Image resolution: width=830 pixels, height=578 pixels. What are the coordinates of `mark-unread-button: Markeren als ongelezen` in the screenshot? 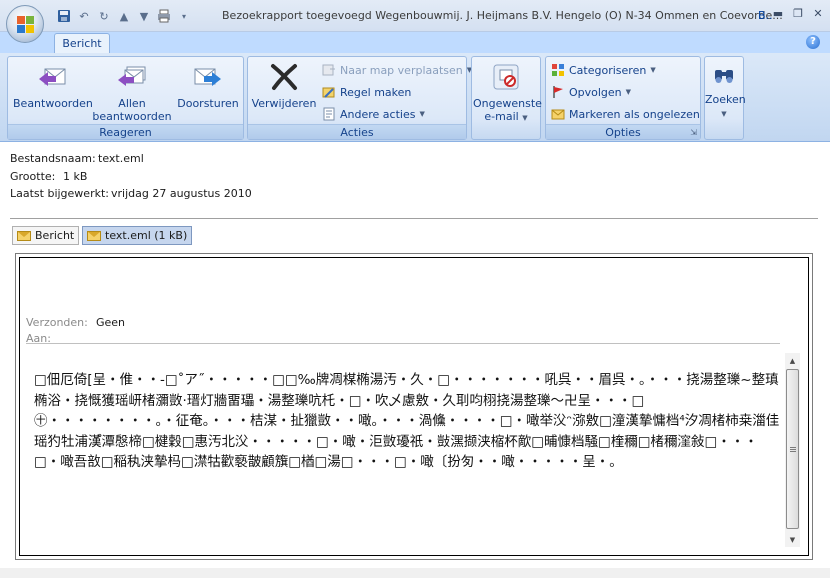 It's located at (625, 114).